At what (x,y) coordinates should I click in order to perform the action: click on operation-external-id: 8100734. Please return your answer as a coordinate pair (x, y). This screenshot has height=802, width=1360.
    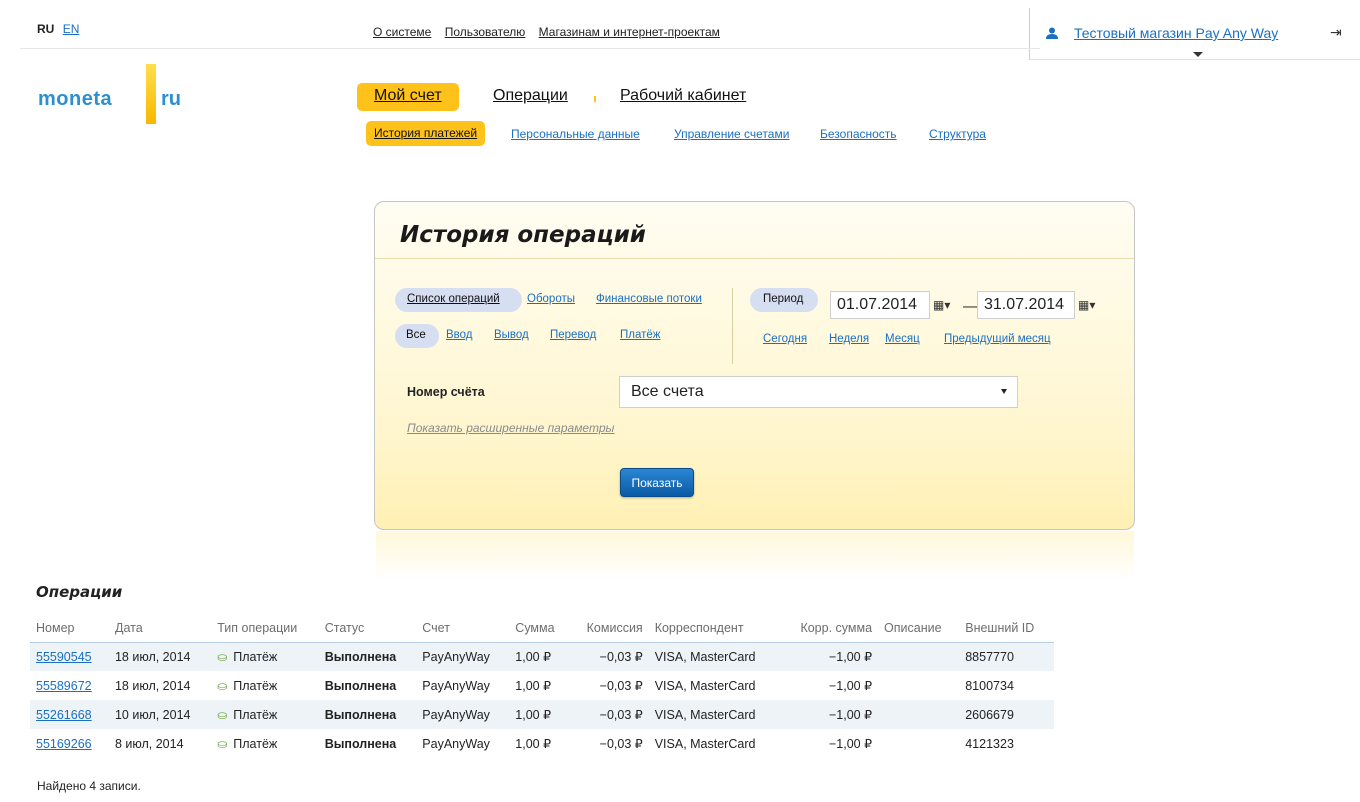
    Looking at the image, I should click on (989, 685).